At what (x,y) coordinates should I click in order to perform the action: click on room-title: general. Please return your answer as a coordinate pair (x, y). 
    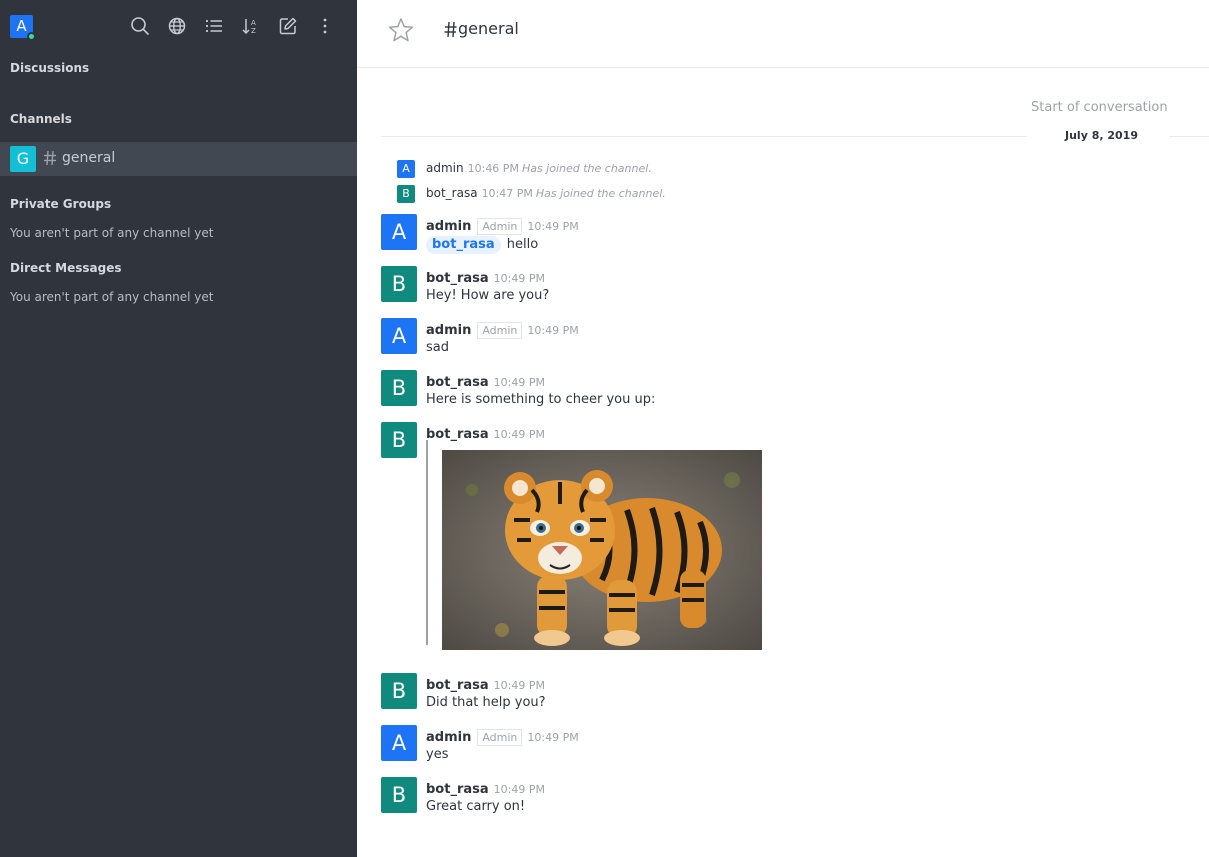
    Looking at the image, I should click on (488, 28).